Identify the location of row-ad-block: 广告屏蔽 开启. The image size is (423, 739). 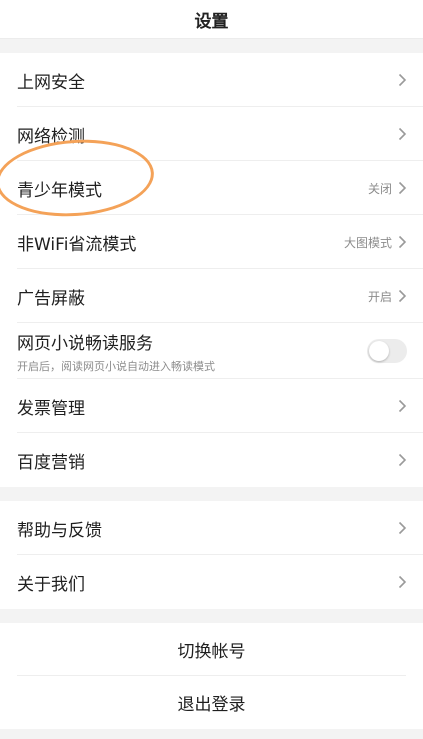
(211, 296).